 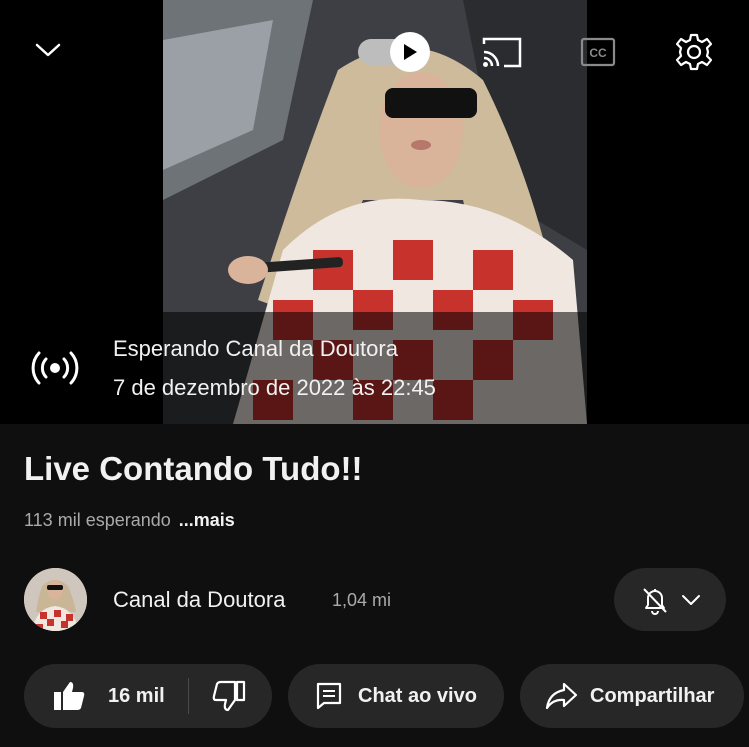 What do you see at coordinates (188, 696) in the screenshot?
I see `like-divider` at bounding box center [188, 696].